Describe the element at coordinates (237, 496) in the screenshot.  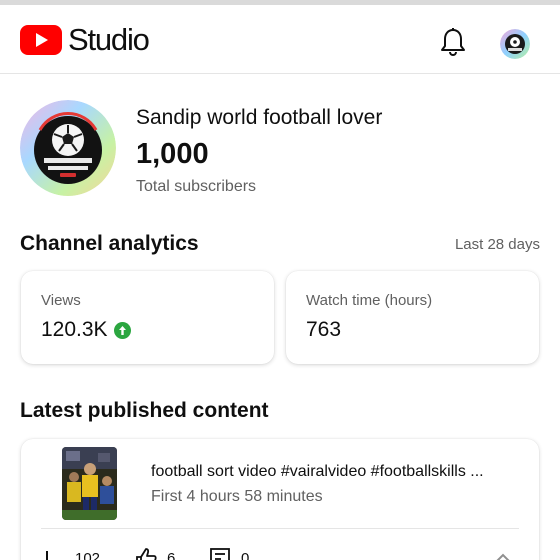
I see `video-age: First 4 hours 58 minutes` at that location.